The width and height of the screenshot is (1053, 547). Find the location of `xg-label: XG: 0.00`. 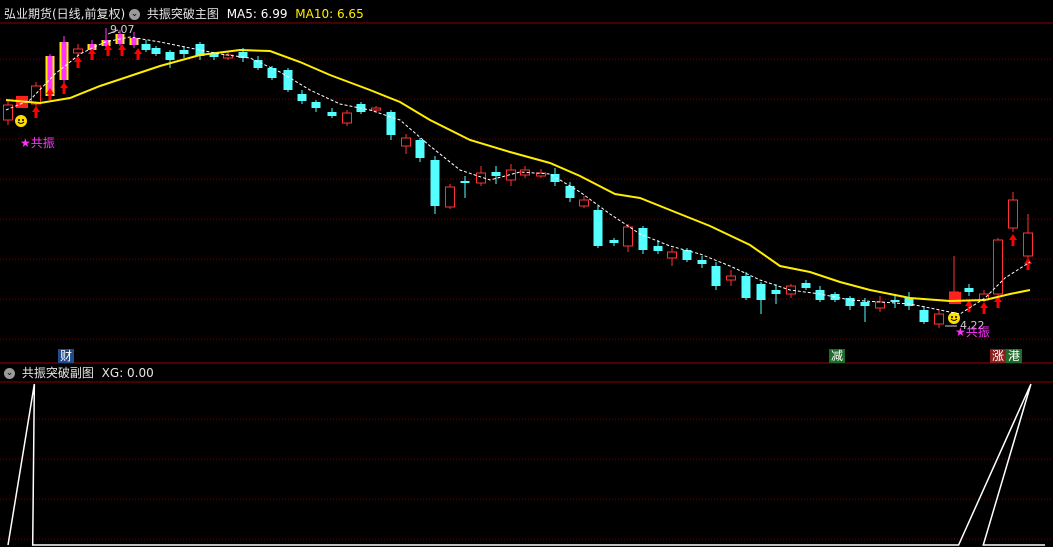

xg-label: XG: 0.00 is located at coordinates (127, 373).